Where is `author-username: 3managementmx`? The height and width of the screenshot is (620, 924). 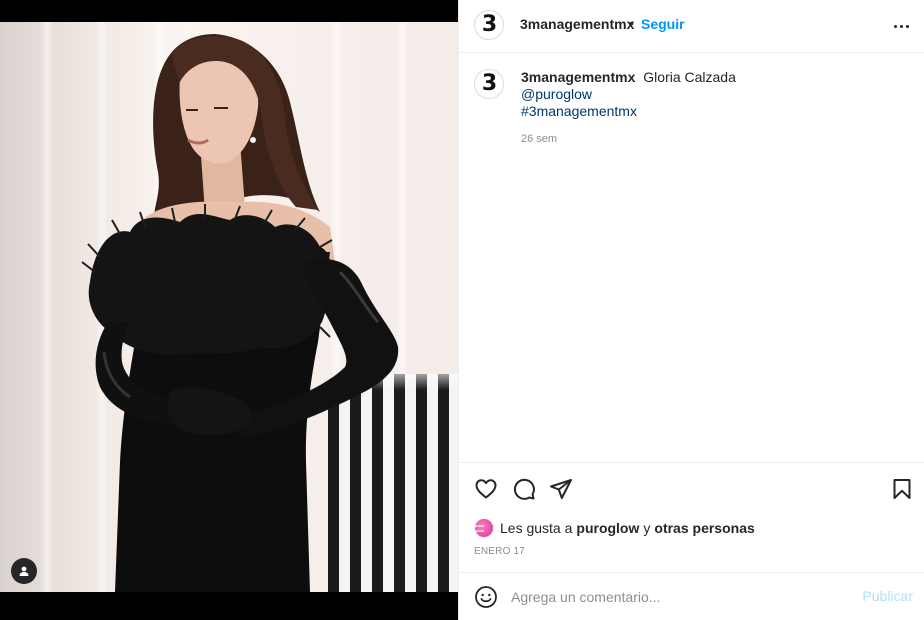
author-username: 3managementmx is located at coordinates (577, 24).